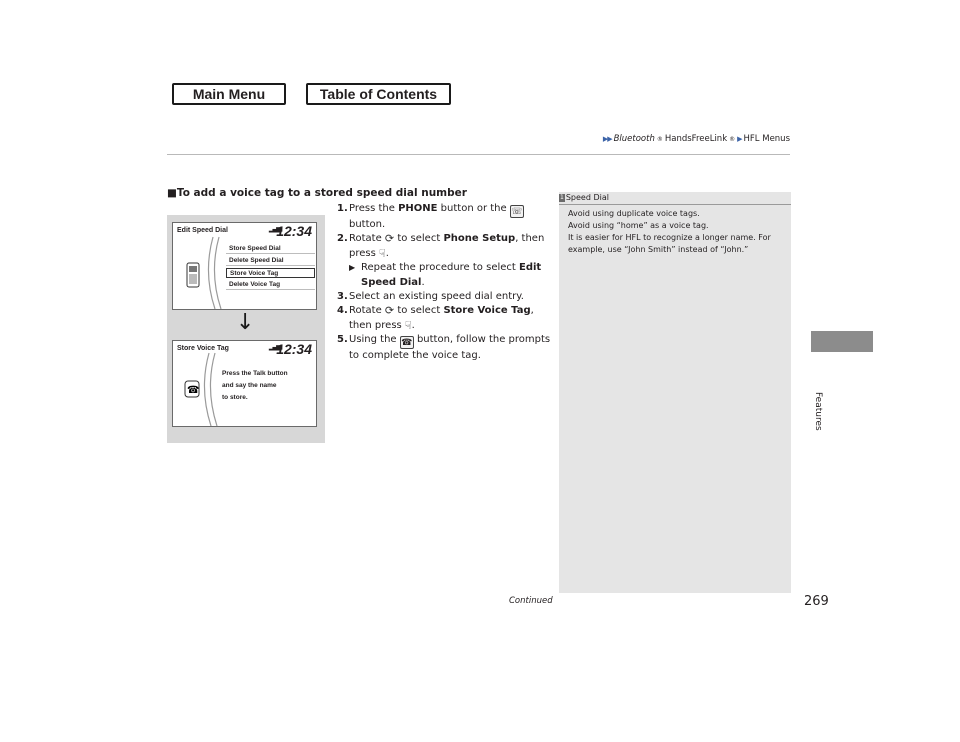 This screenshot has height=742, width=960. I want to click on step-3: 3. Select an existing speed dial entry., so click(430, 297).